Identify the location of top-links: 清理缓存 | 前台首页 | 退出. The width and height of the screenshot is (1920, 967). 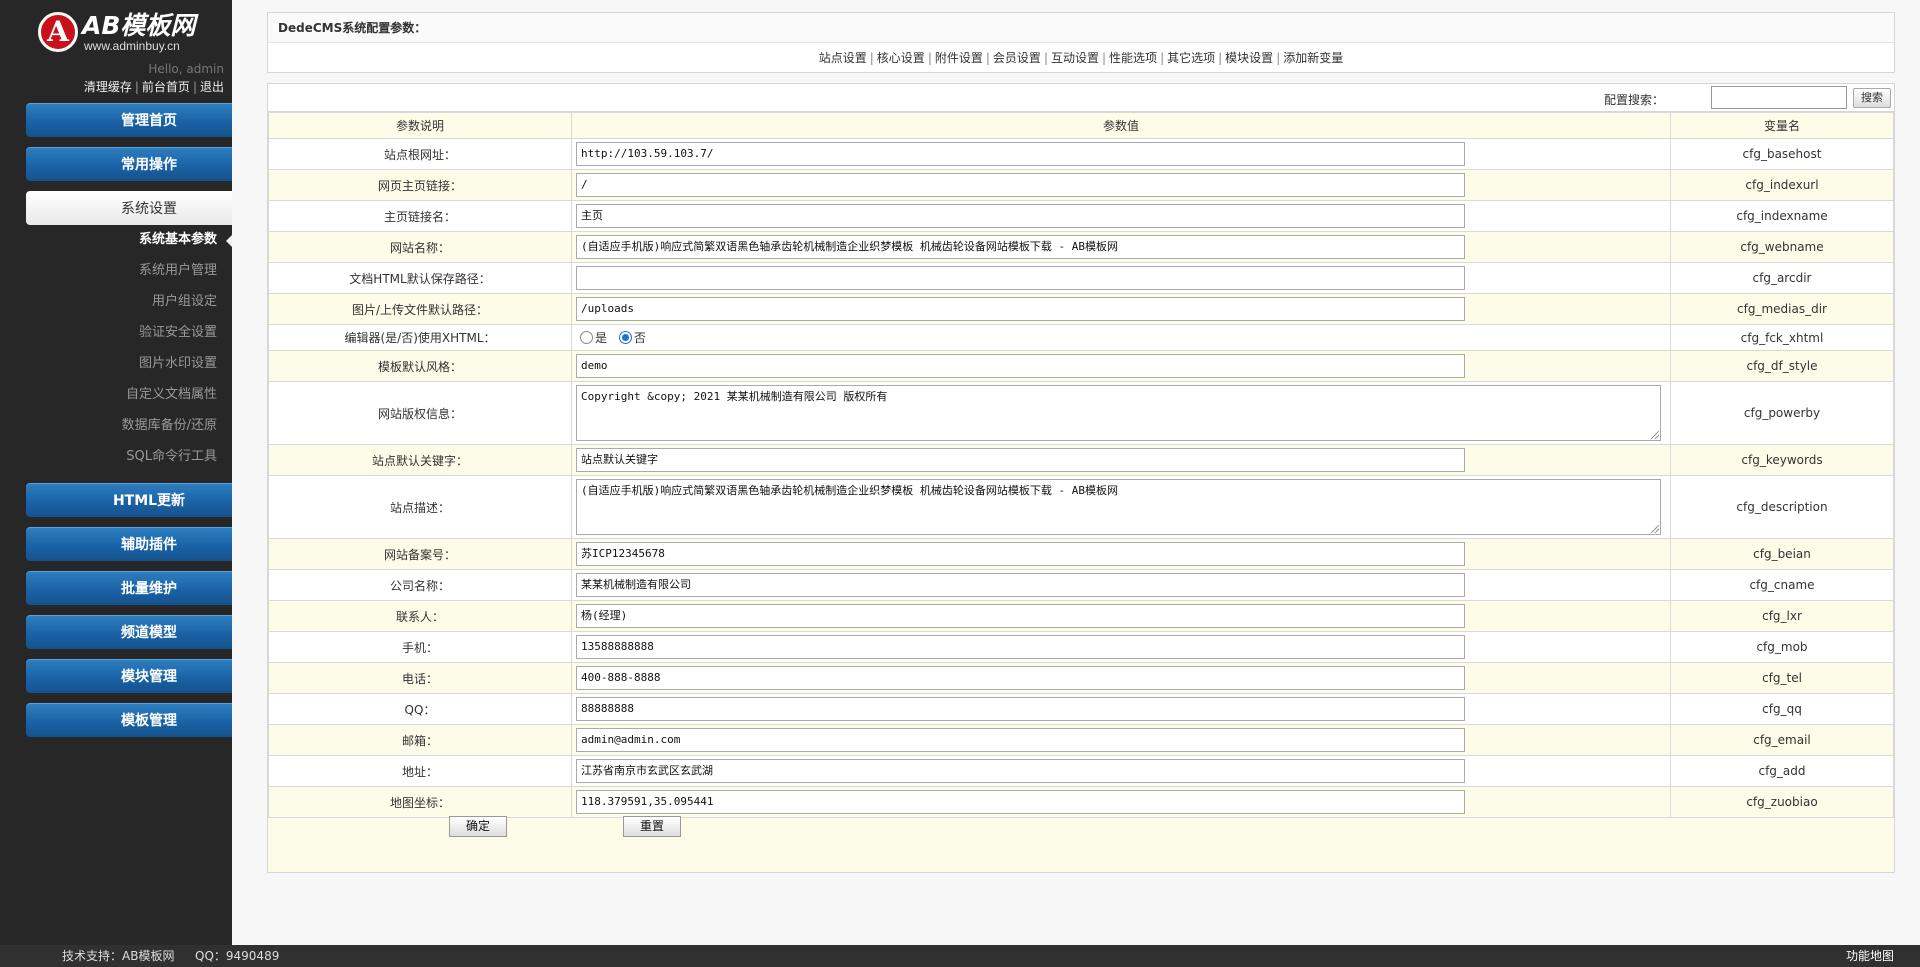
(154, 86).